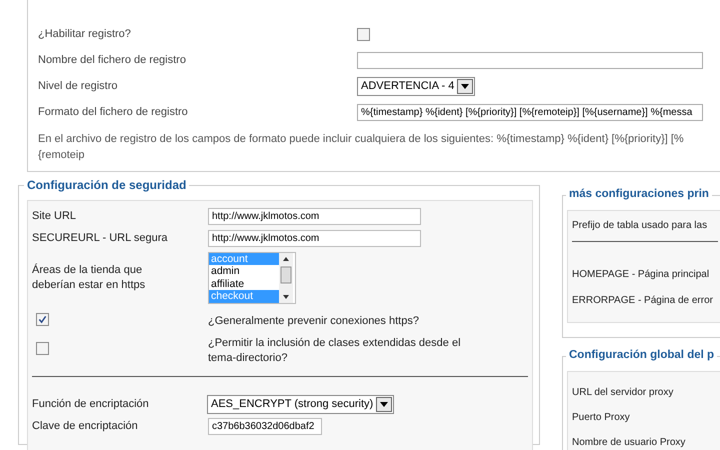 The width and height of the screenshot is (720, 450). What do you see at coordinates (639, 194) in the screenshot?
I see `section-title: más configuraciones prin` at bounding box center [639, 194].